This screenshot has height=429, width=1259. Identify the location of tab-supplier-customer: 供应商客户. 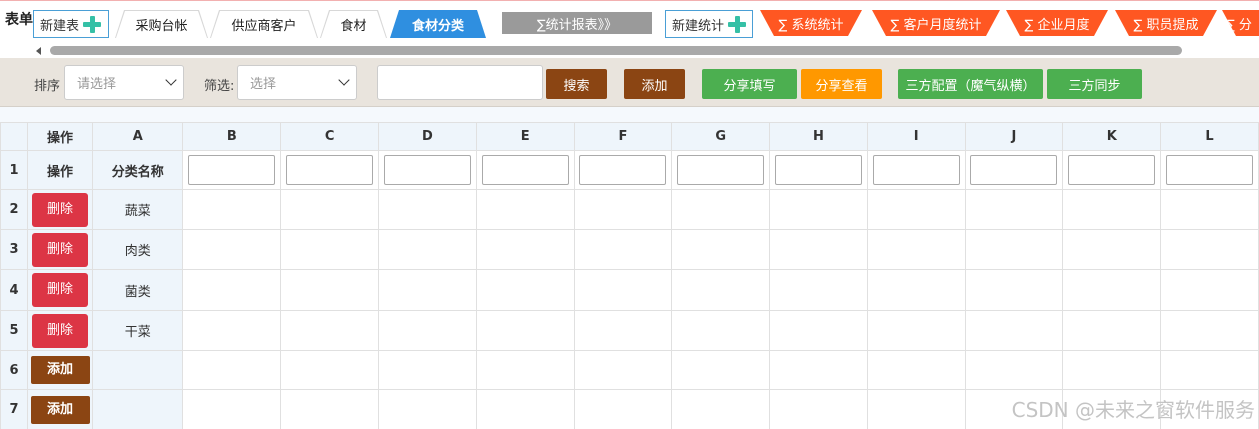
(264, 24).